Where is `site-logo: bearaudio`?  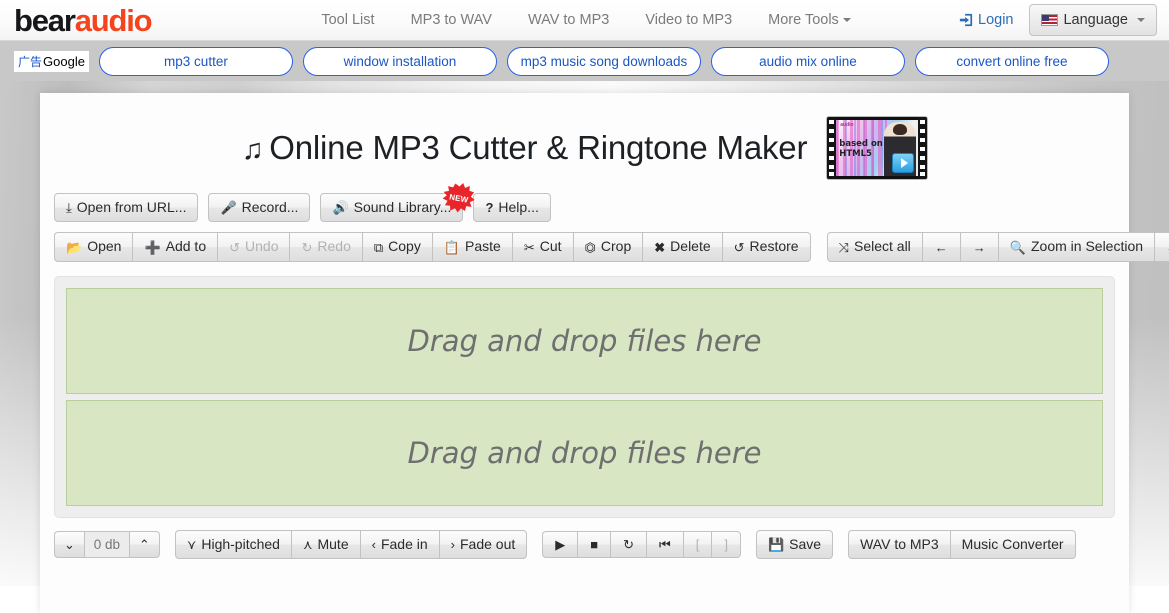 site-logo: bearaudio is located at coordinates (82, 20).